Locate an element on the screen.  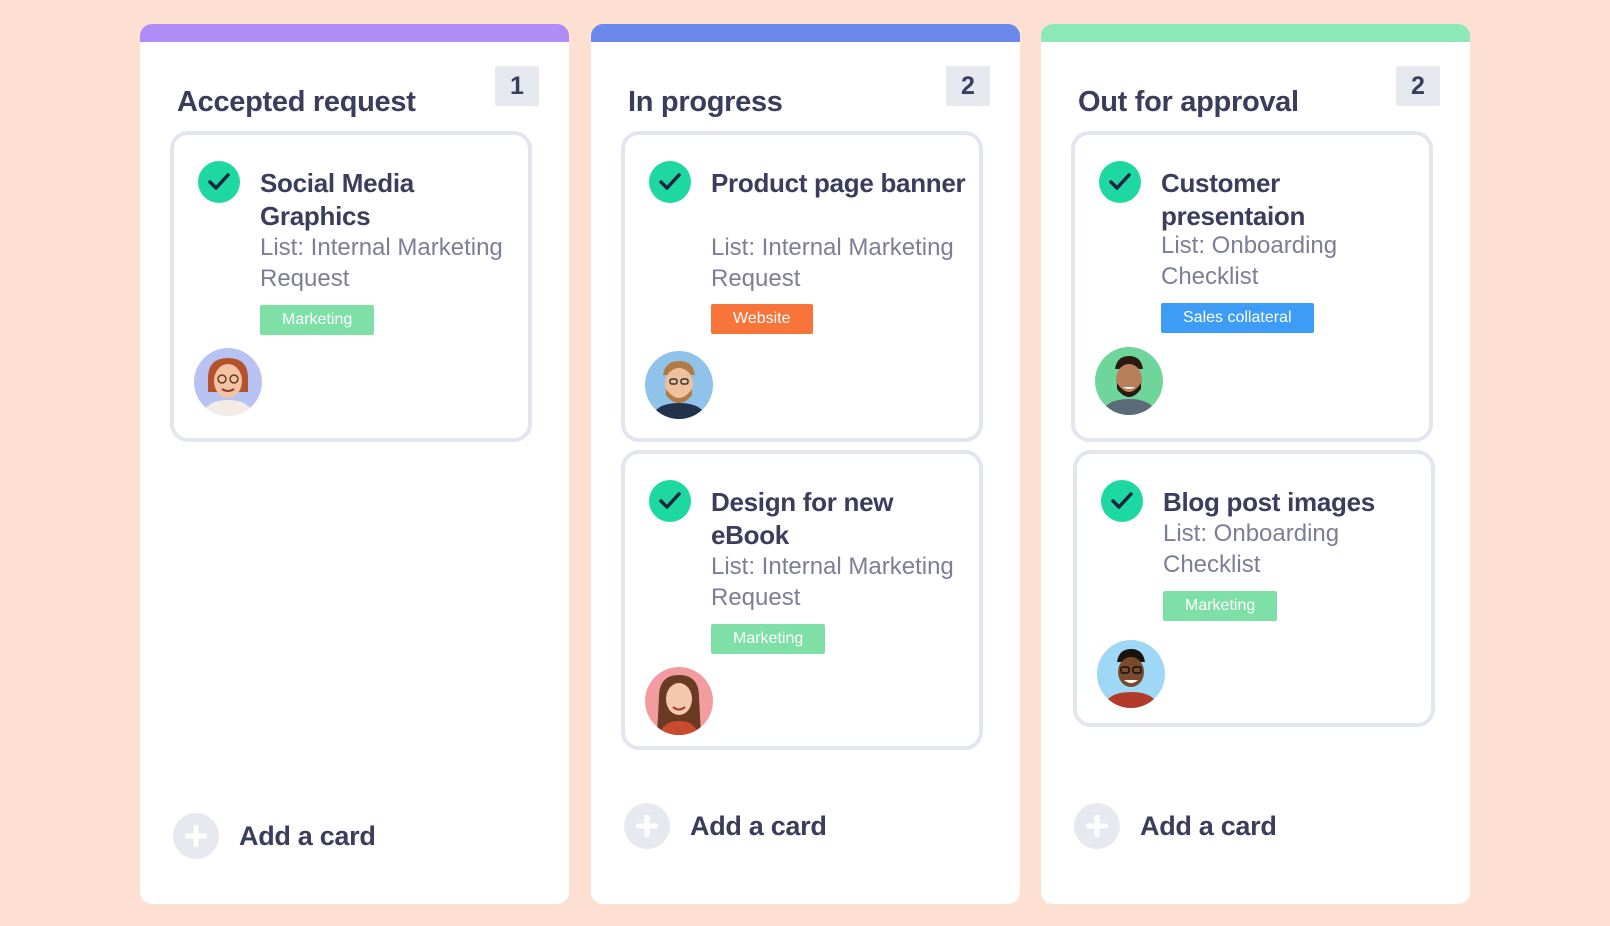
tag-badge: Sales collateral is located at coordinates (1237, 318).